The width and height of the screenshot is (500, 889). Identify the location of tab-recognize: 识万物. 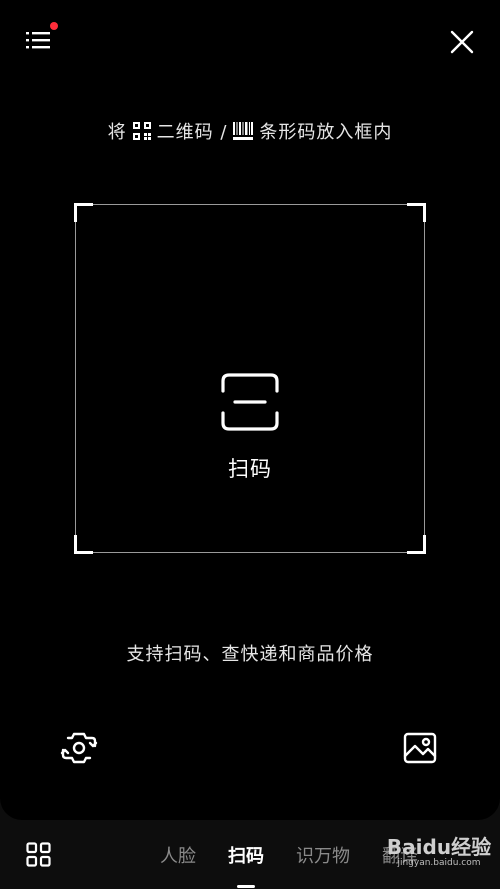
(323, 857).